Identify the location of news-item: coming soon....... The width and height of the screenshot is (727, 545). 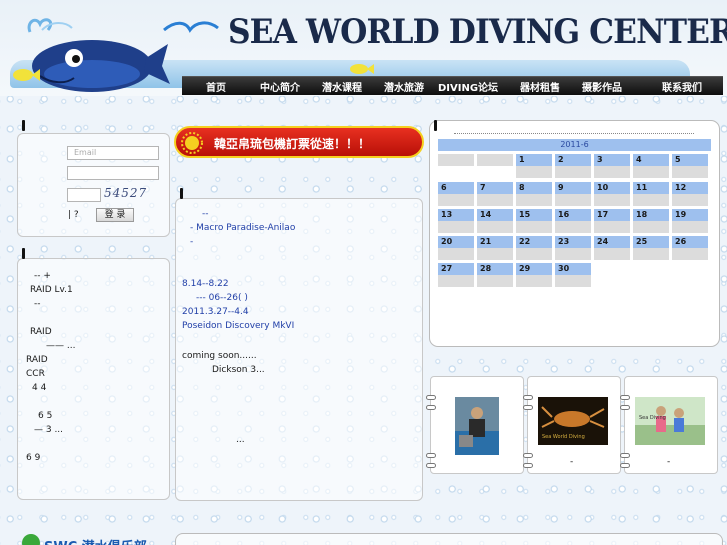
(219, 356).